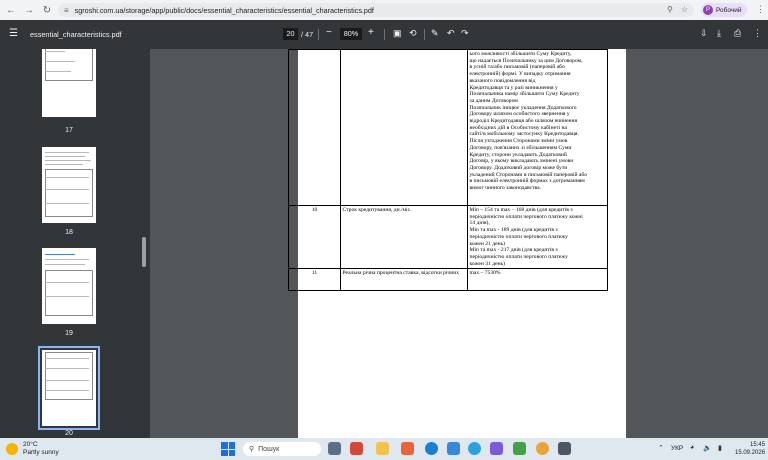  What do you see at coordinates (252, 449) in the screenshot?
I see `search-icon: ⚲` at bounding box center [252, 449].